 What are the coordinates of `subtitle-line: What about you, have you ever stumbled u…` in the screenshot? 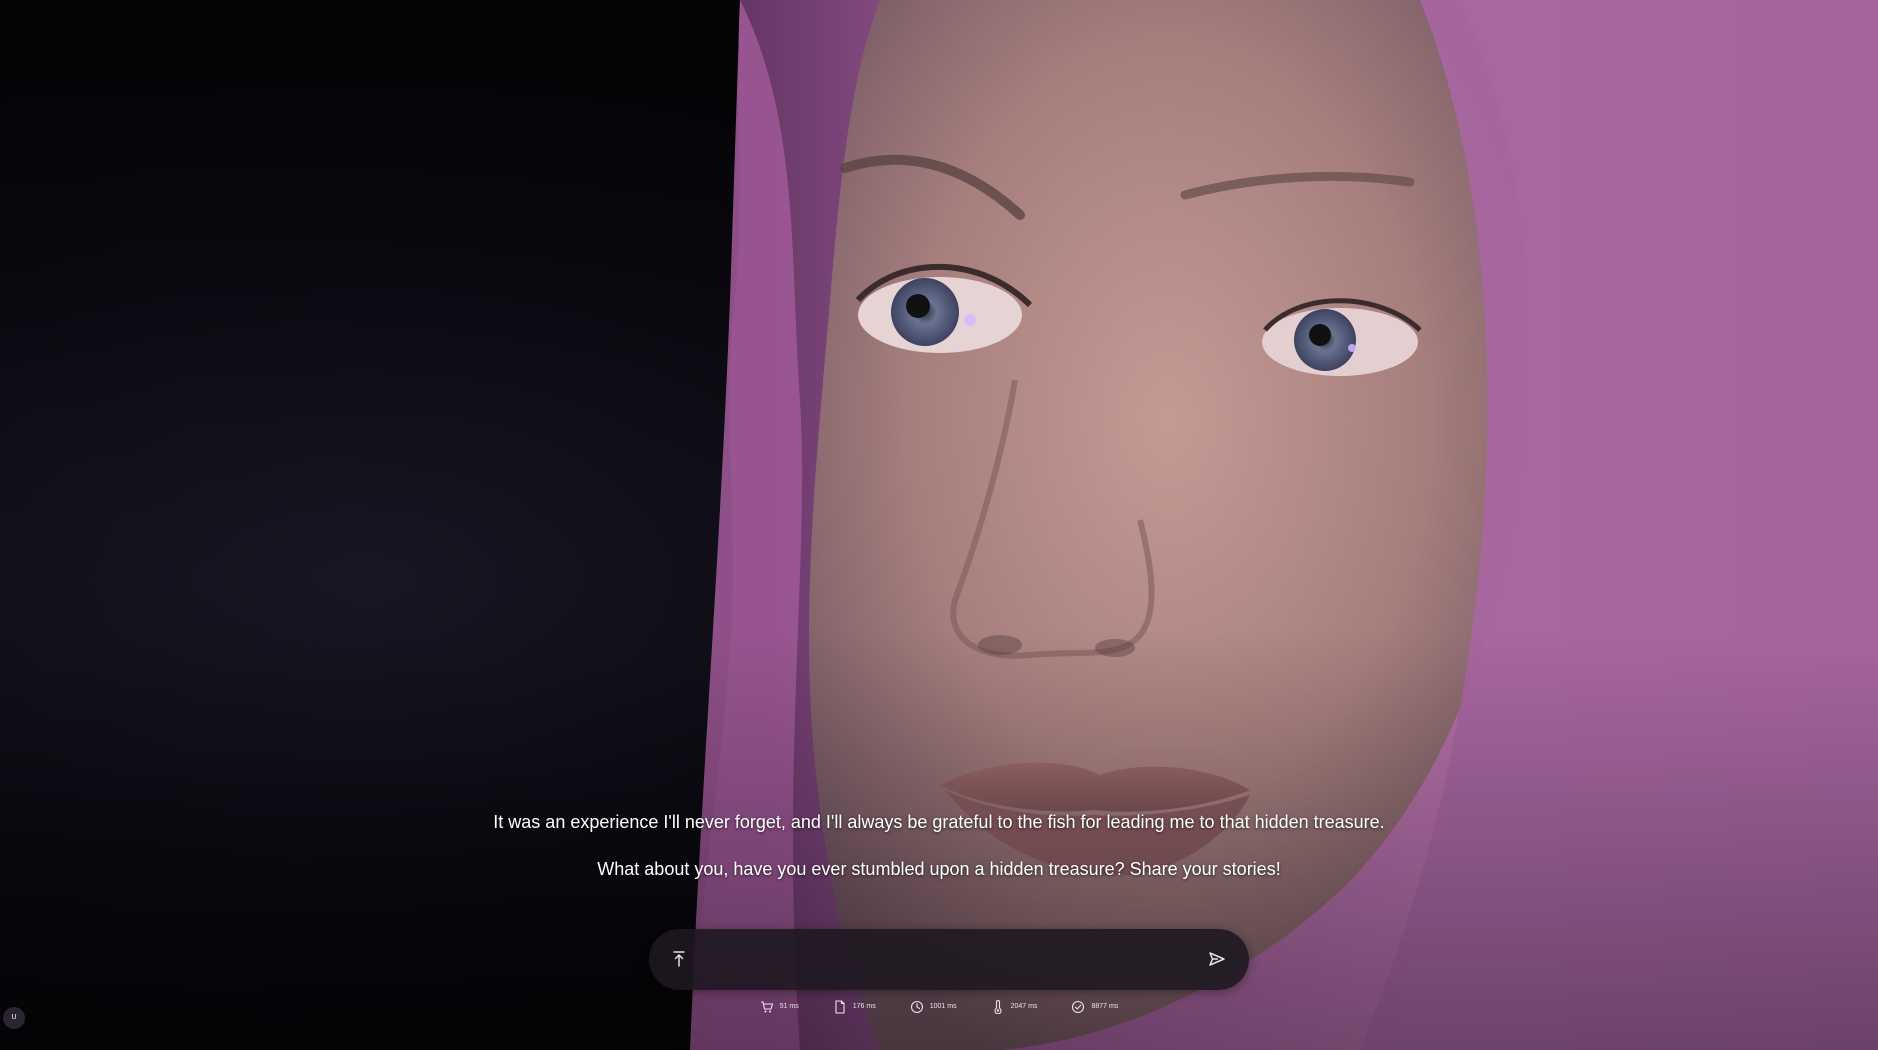 It's located at (939, 869).